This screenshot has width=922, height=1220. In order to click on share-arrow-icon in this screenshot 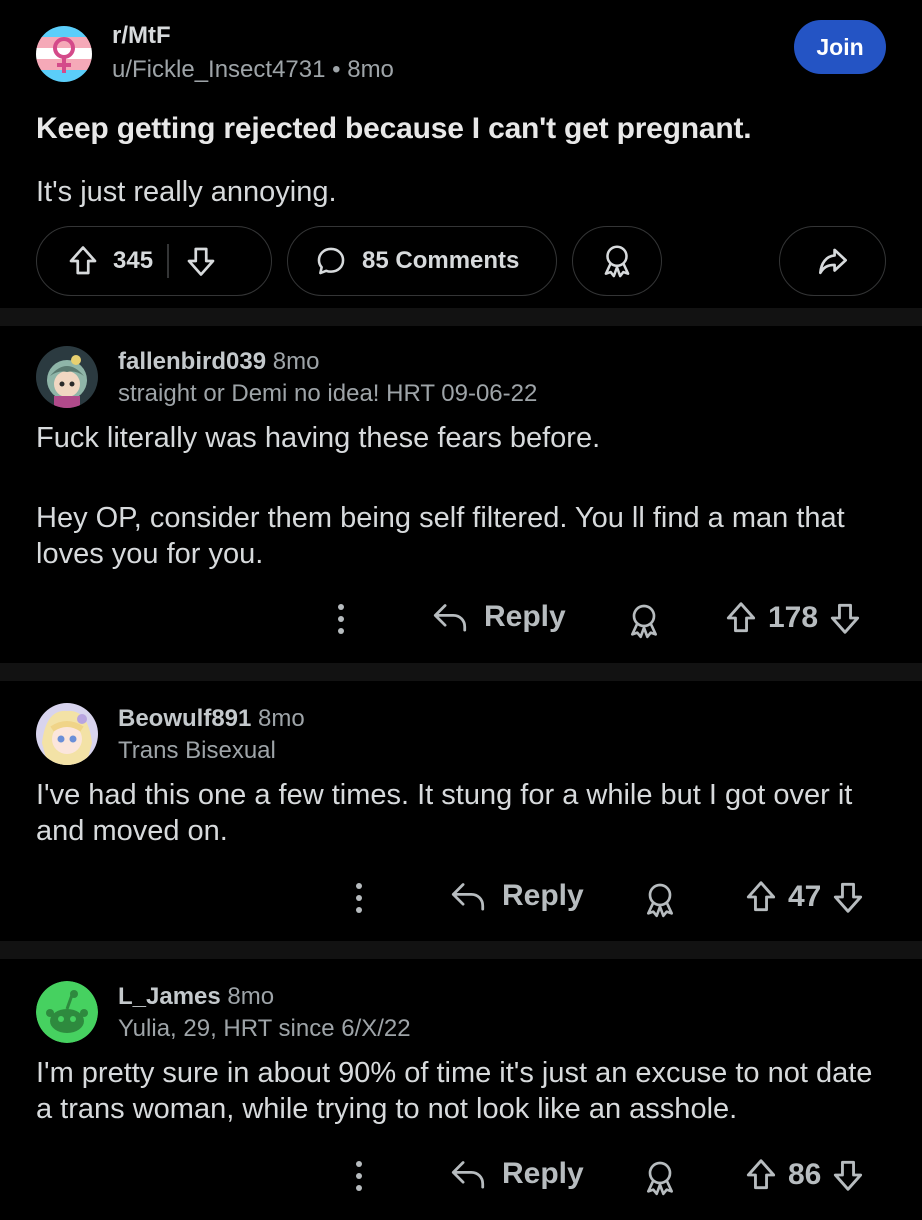, I will do `click(833, 261)`.